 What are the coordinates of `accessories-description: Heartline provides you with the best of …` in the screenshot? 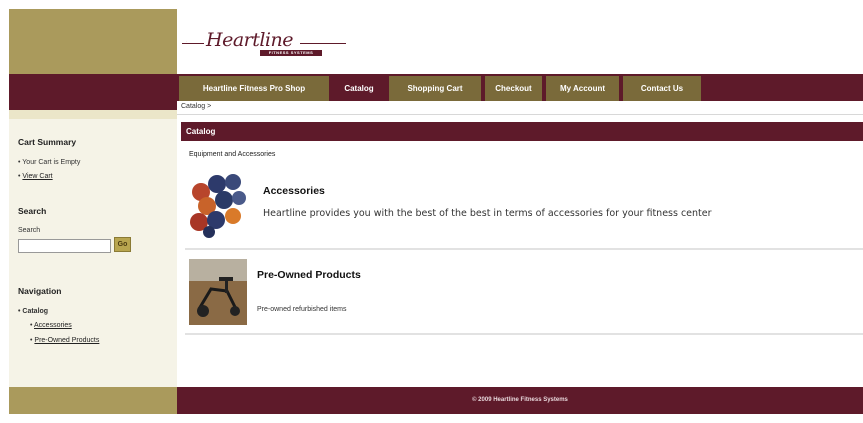 It's located at (487, 213).